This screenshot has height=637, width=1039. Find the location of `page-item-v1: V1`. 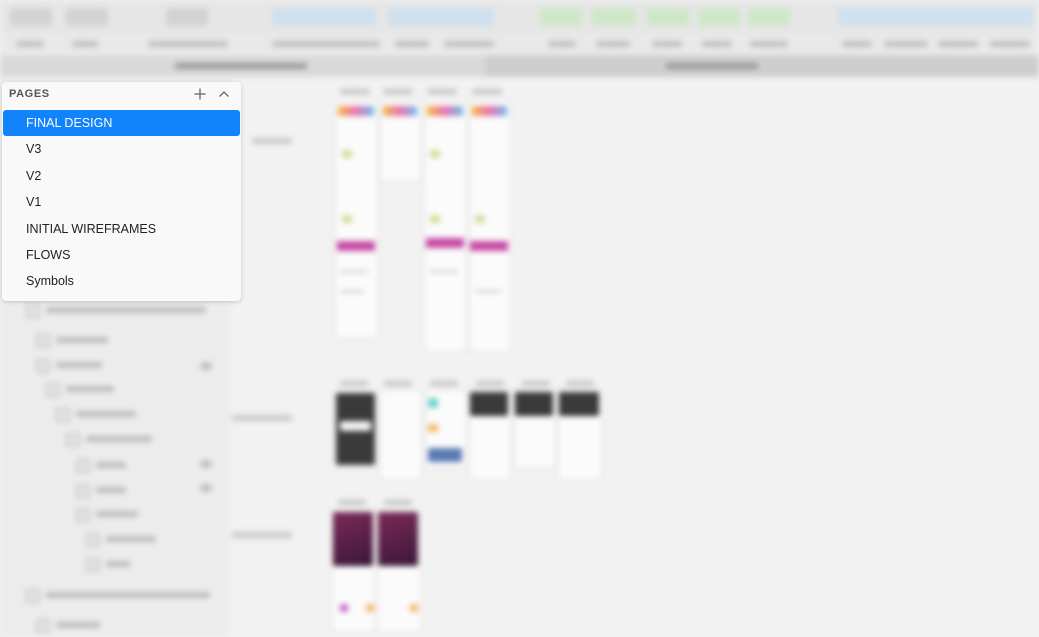

page-item-v1: V1 is located at coordinates (121, 202).